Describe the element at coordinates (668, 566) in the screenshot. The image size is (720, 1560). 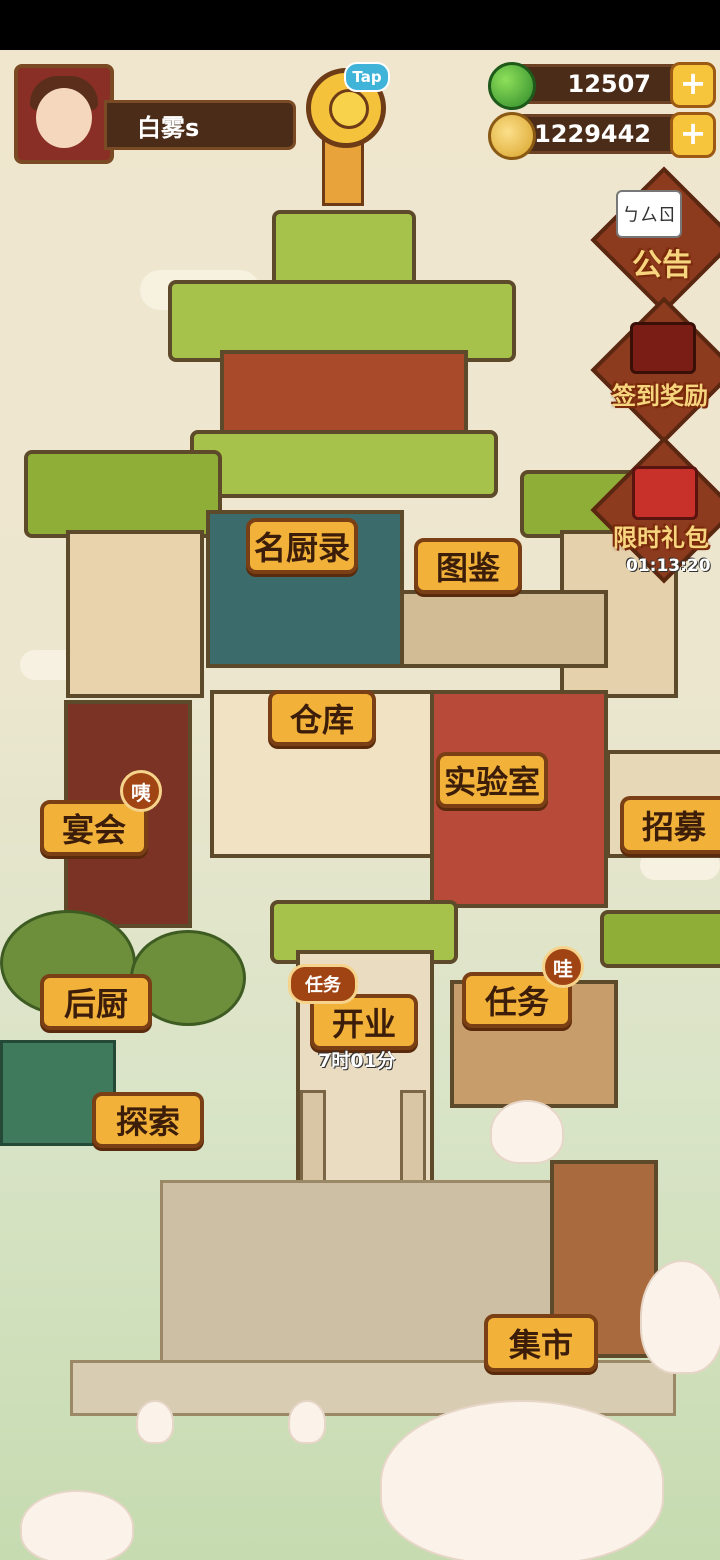
I see `gift-timer: 01:13:20` at that location.